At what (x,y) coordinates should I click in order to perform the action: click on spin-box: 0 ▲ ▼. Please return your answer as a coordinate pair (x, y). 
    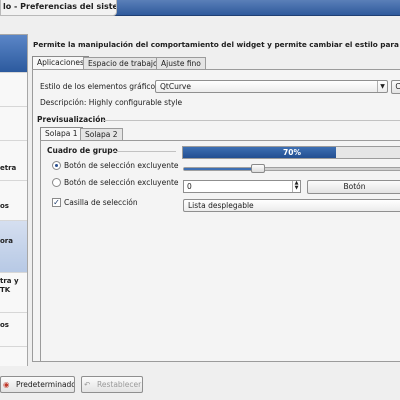
    Looking at the image, I should click on (242, 186).